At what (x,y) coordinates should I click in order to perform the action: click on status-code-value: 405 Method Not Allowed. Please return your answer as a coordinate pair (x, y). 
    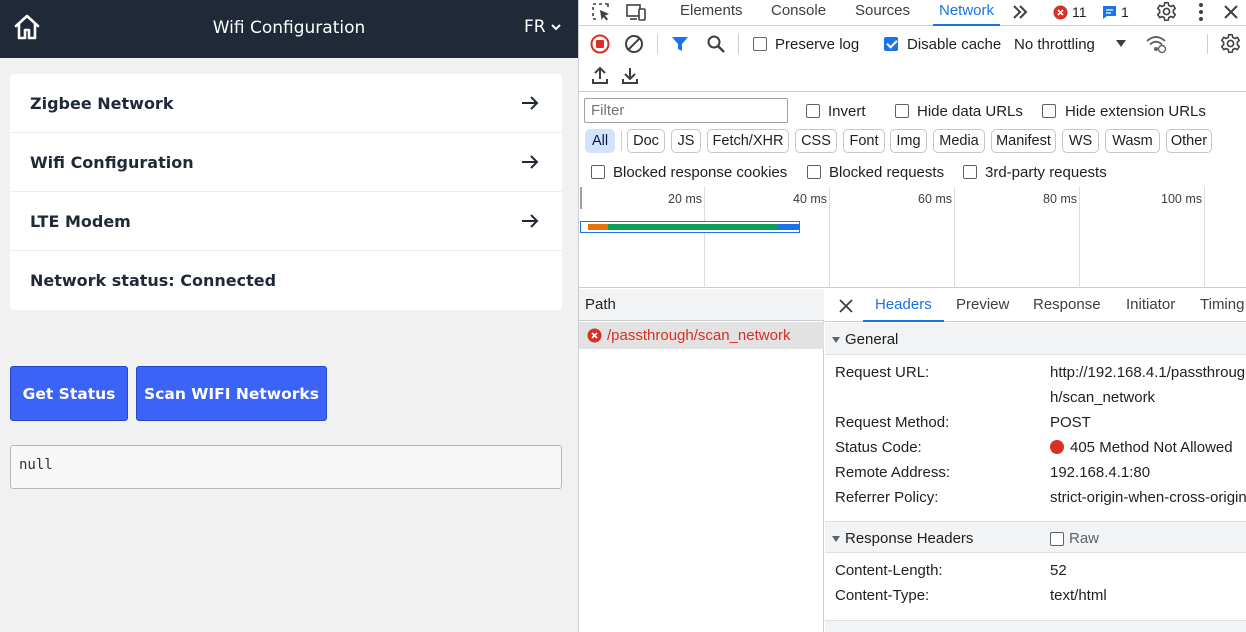
    Looking at the image, I should click on (1141, 447).